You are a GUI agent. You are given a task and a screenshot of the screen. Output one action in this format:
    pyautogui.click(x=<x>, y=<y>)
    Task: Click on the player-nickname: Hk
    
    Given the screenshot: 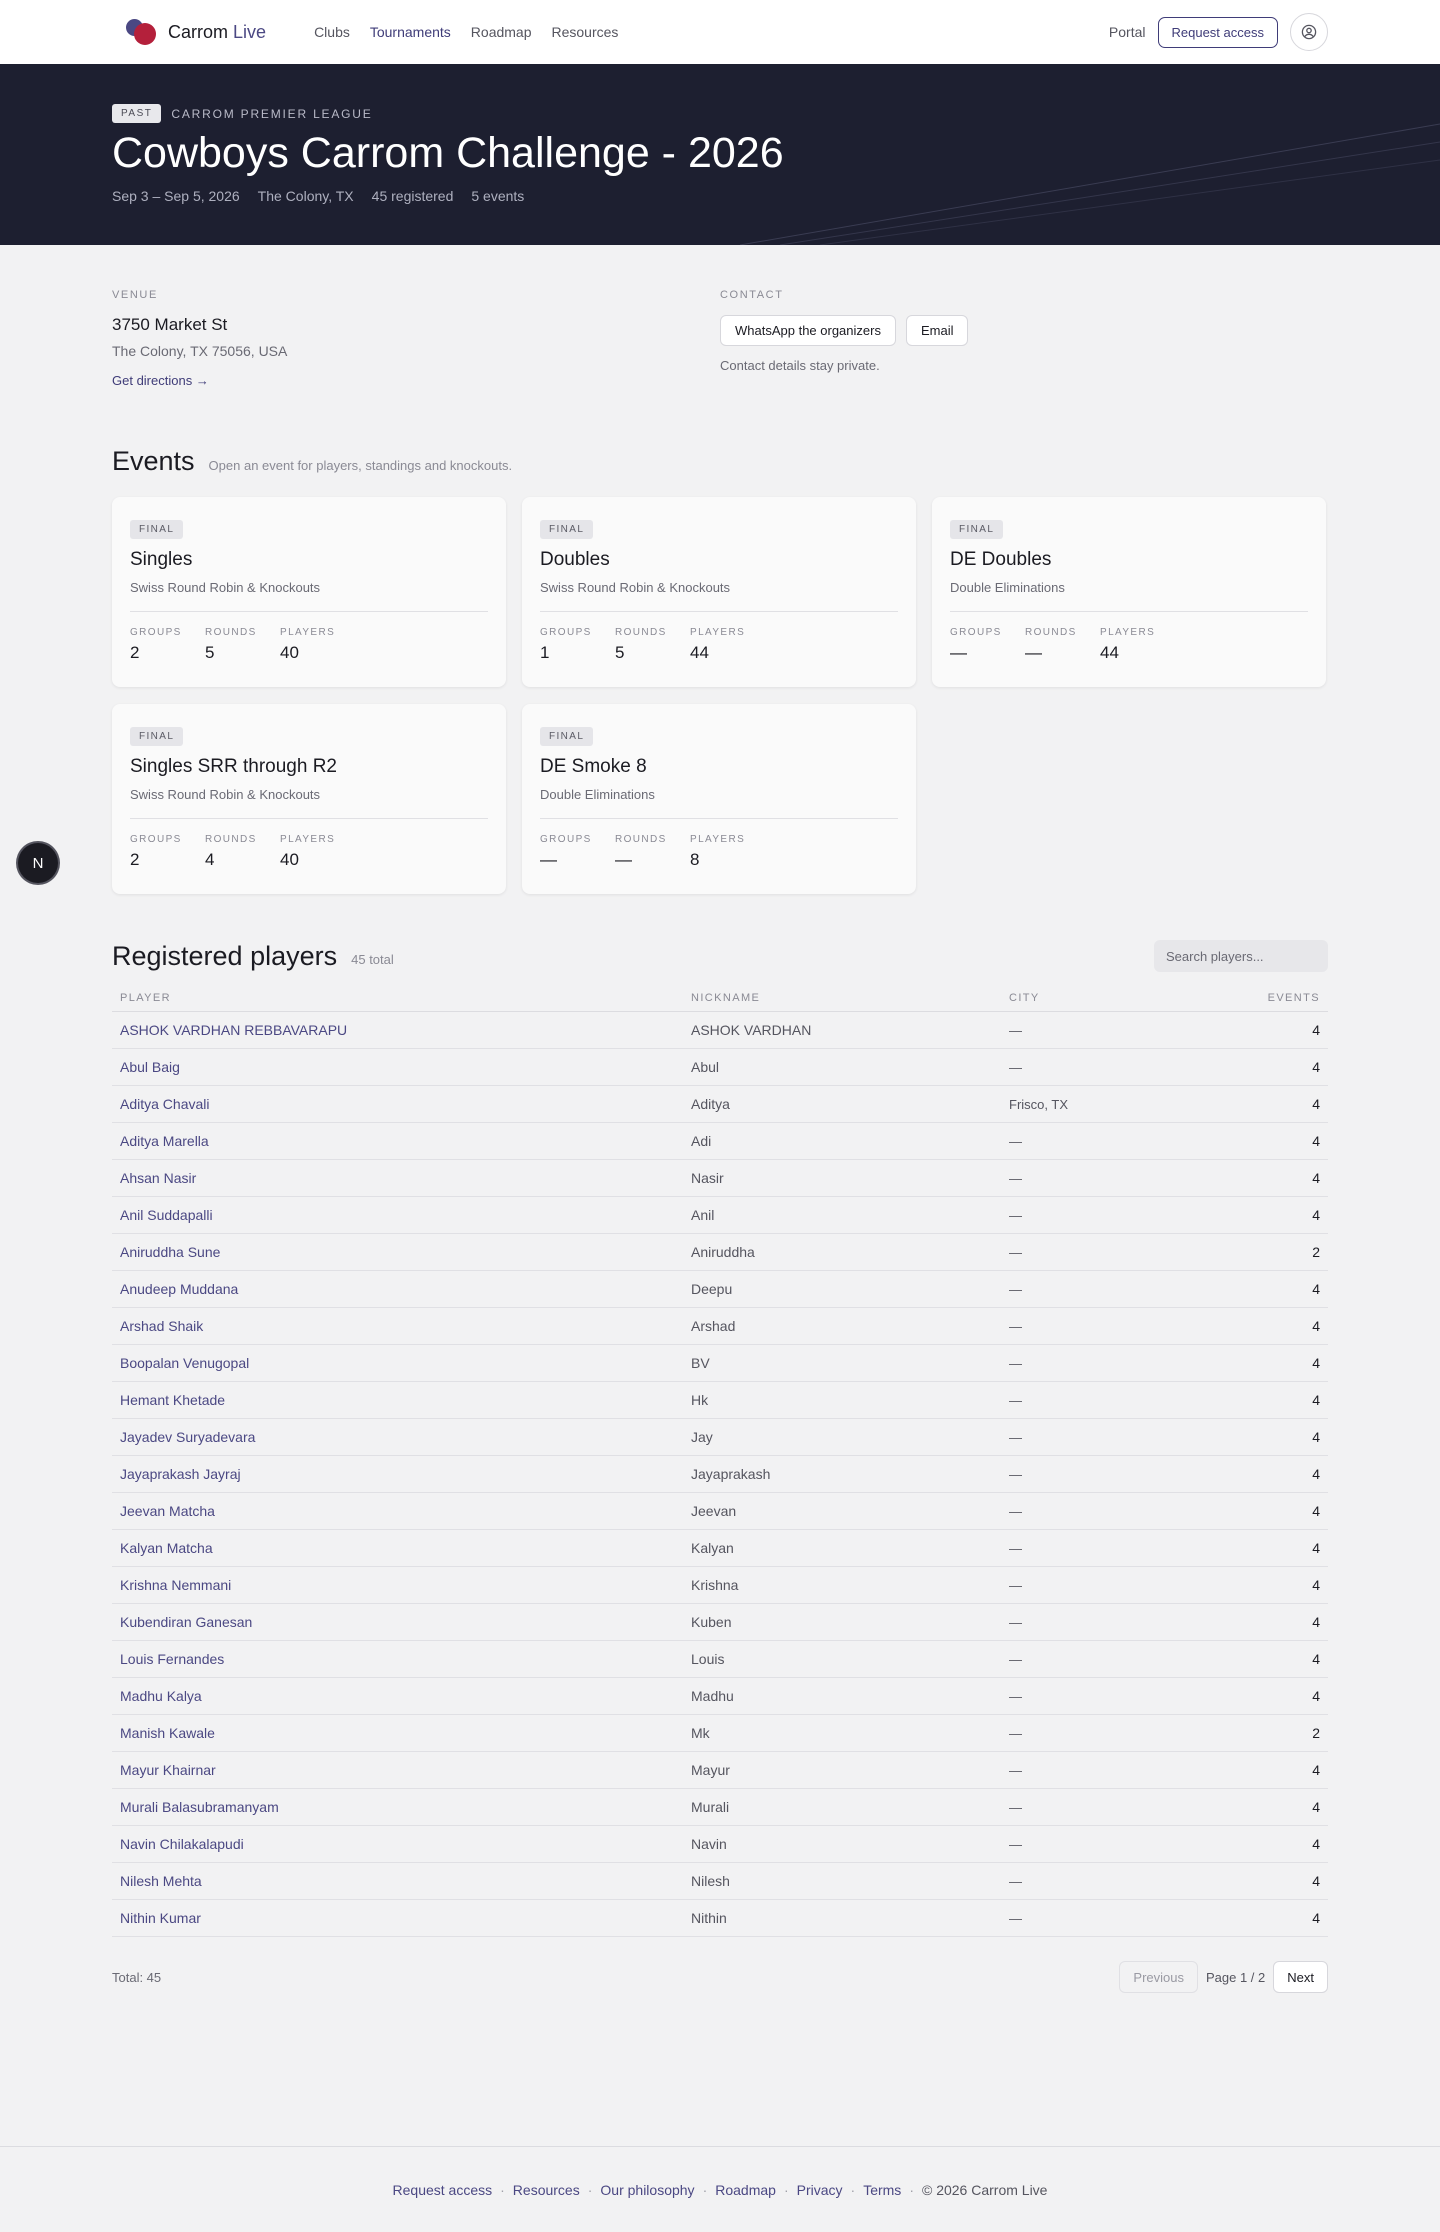 What is the action you would take?
    pyautogui.click(x=842, y=1400)
    